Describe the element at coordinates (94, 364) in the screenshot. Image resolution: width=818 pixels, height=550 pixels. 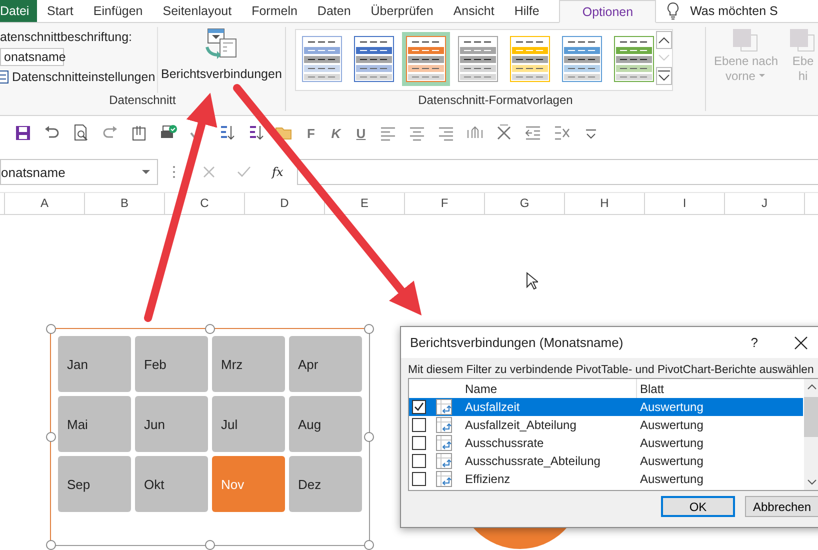
I see `slicer-item: Jan` at that location.